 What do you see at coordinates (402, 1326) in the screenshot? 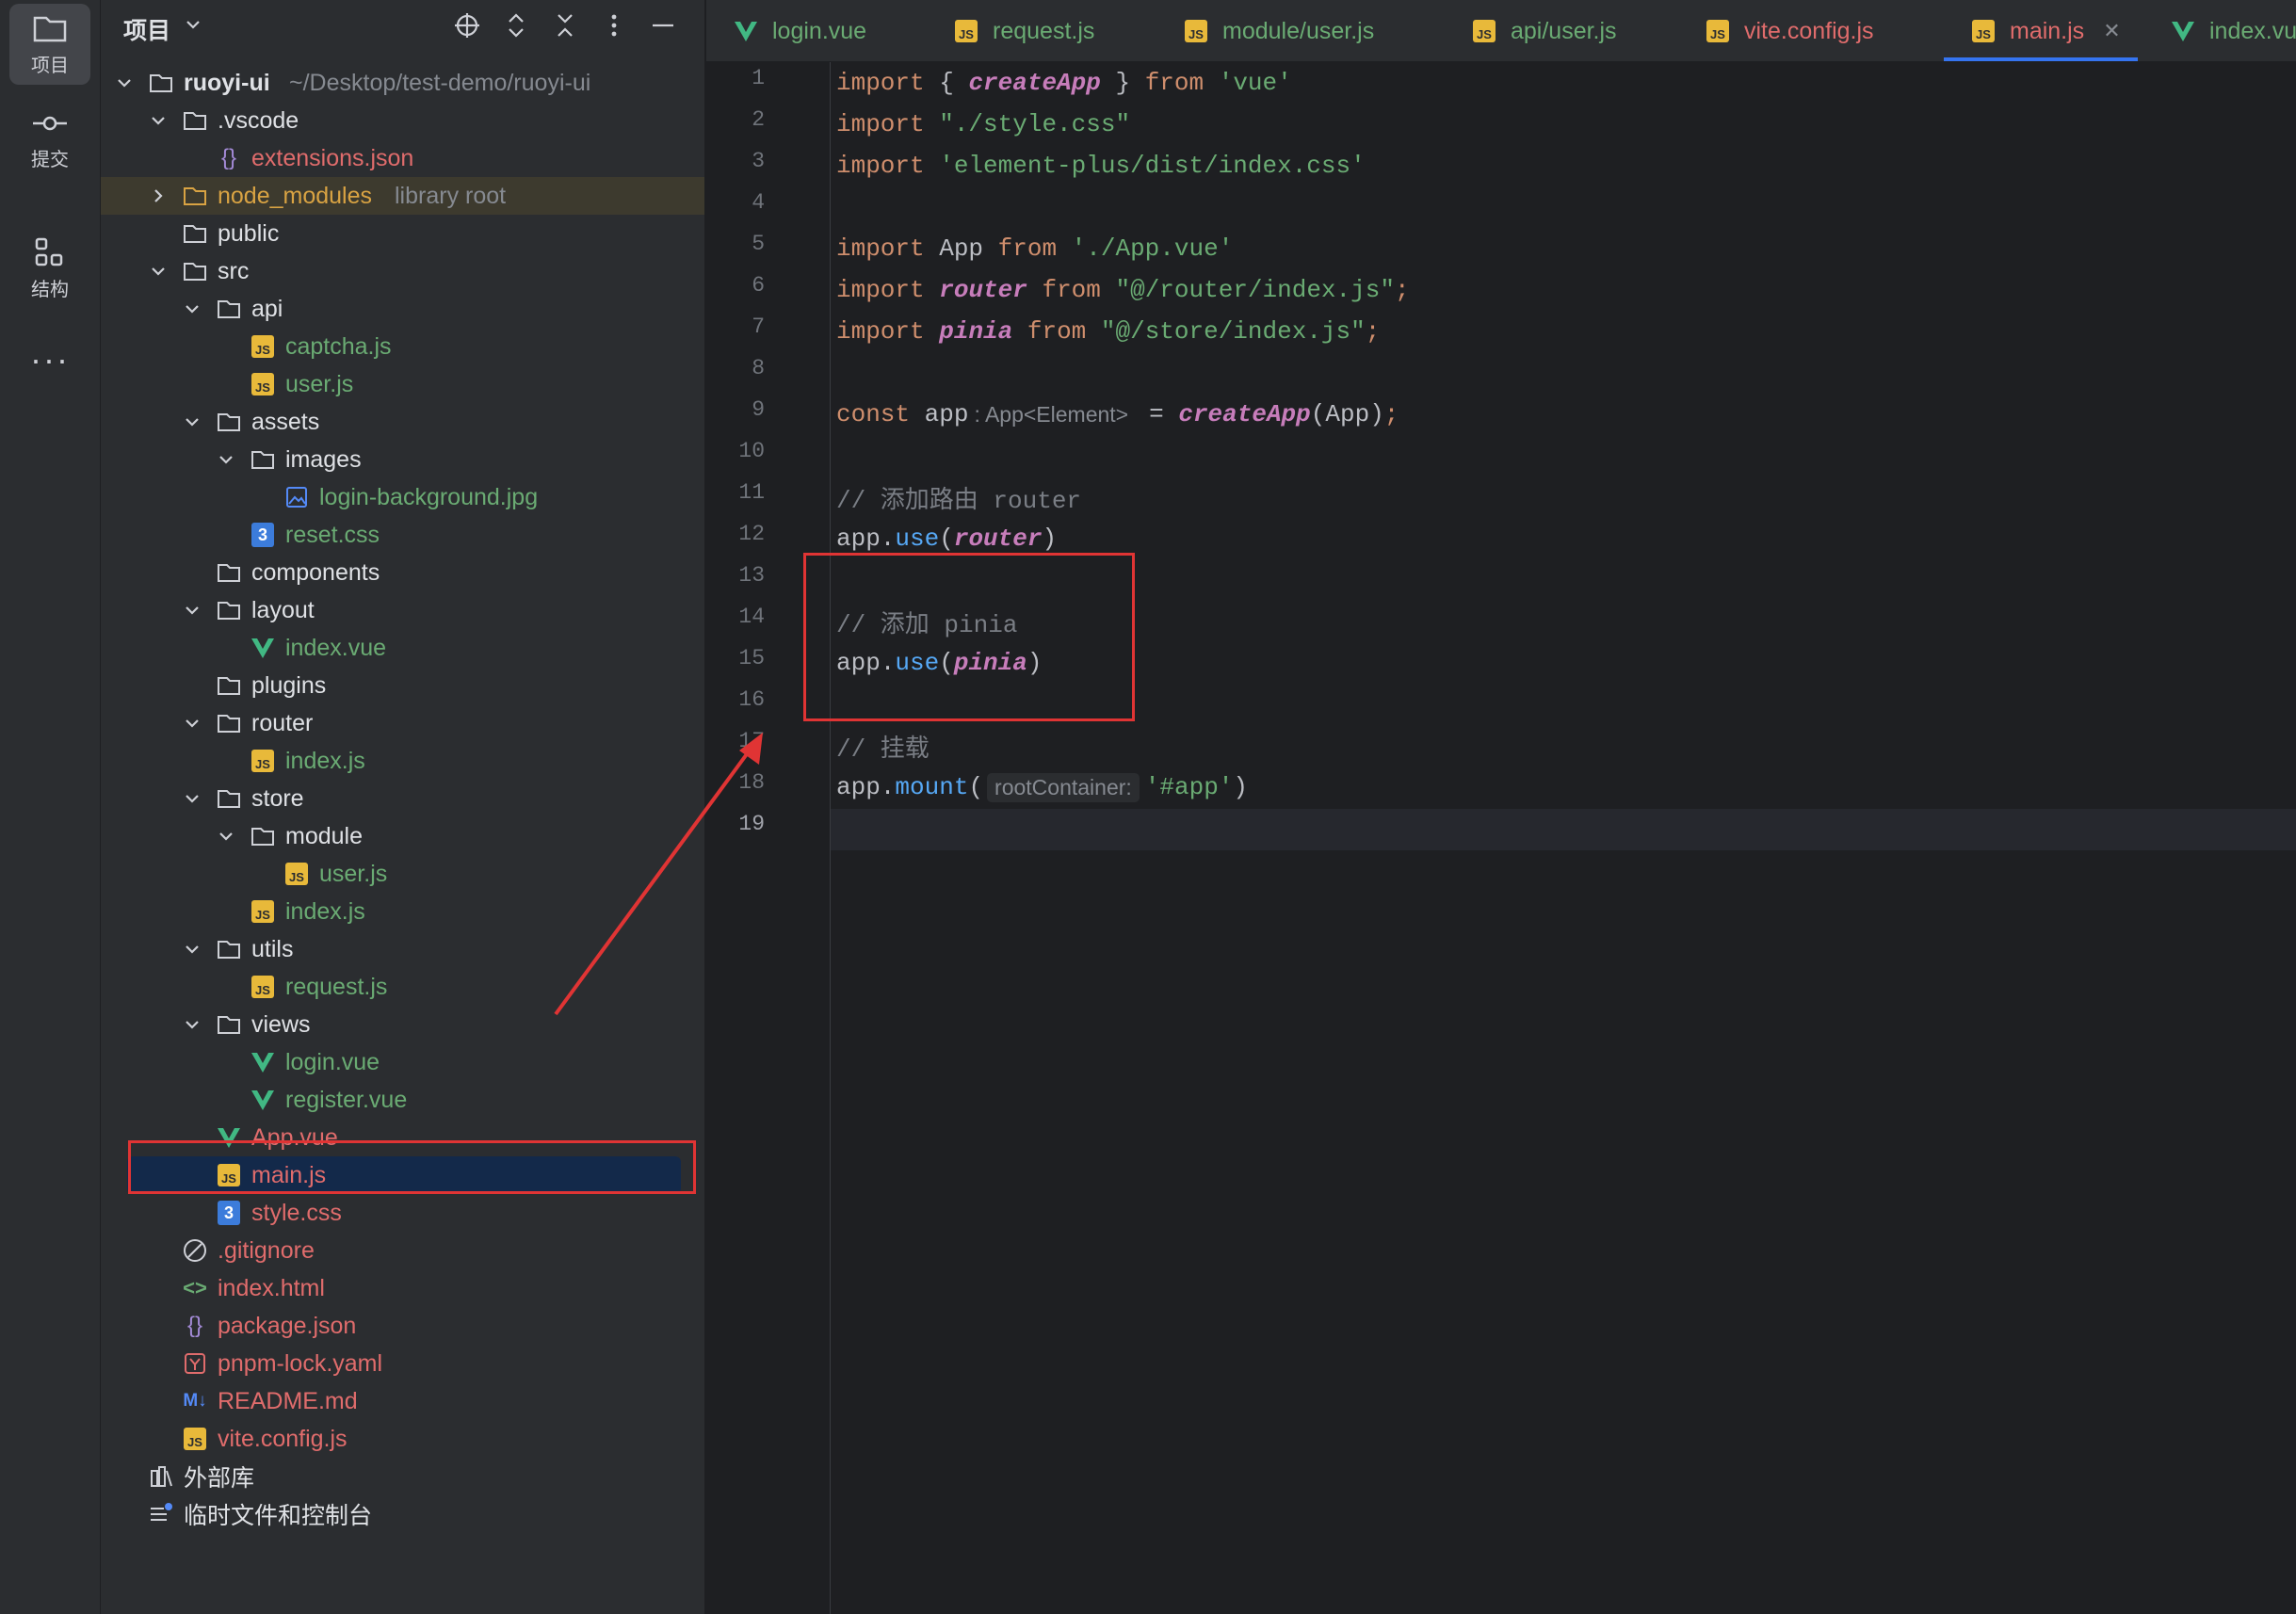
I see `tree-row-package-json: {} package.json` at bounding box center [402, 1326].